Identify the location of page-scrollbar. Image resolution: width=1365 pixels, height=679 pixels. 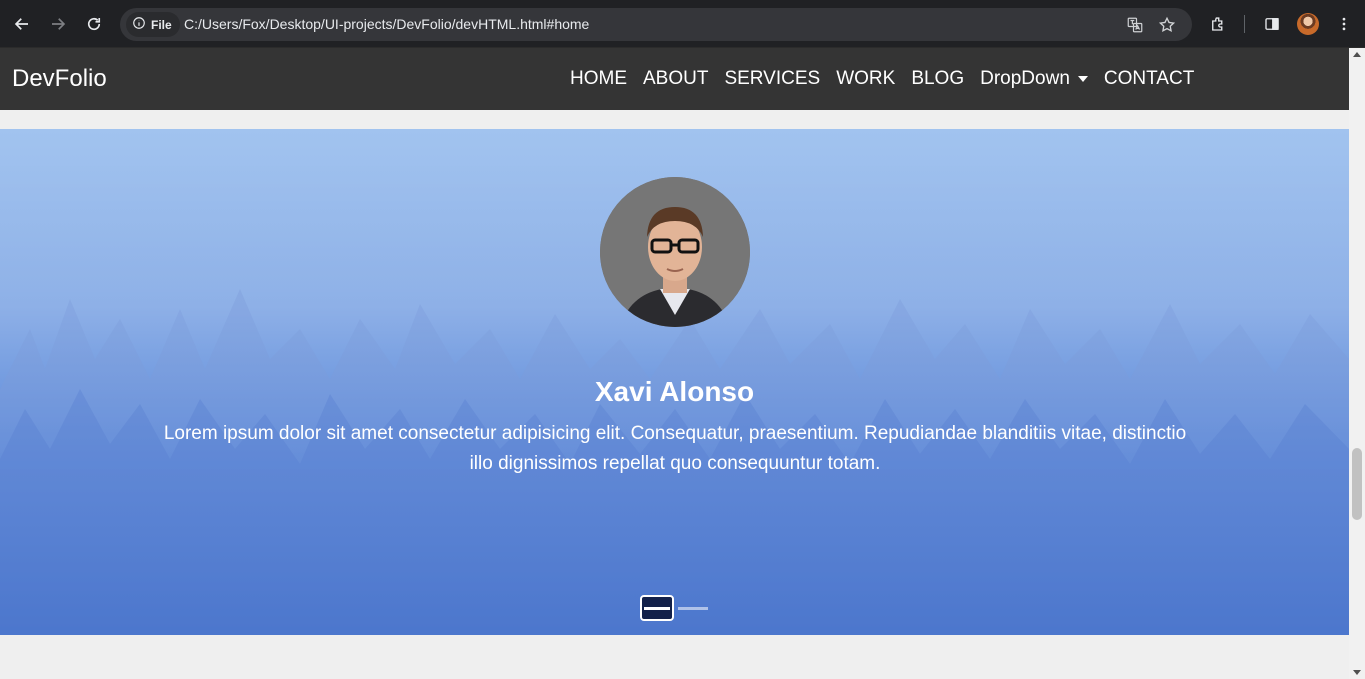
(1357, 363).